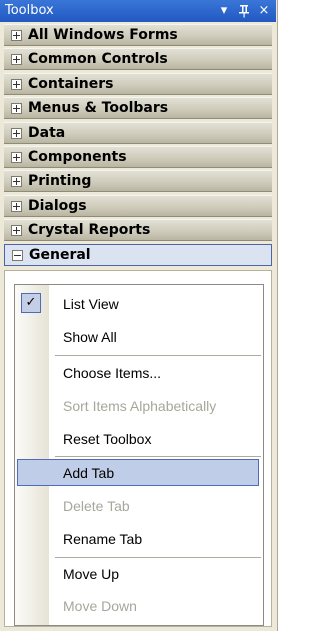 The height and width of the screenshot is (631, 320). I want to click on menu-item-sort-items-alphabetically: Sort Items Alphabetically, so click(139, 406).